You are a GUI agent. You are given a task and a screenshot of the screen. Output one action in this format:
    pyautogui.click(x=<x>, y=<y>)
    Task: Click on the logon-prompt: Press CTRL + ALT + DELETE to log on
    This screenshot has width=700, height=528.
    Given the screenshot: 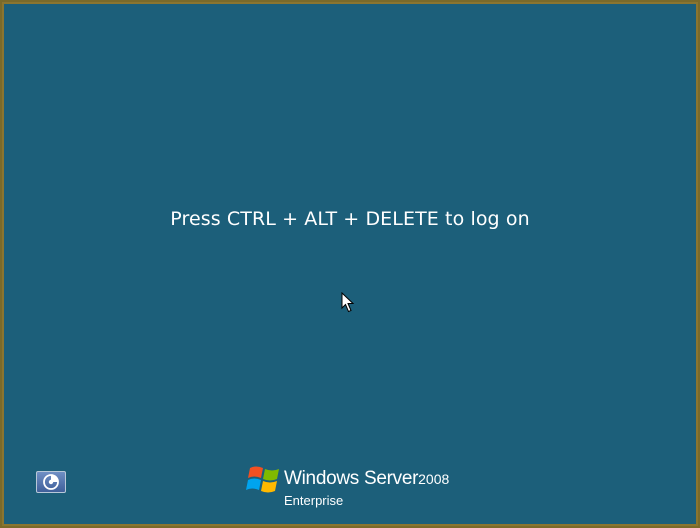 What is the action you would take?
    pyautogui.click(x=350, y=219)
    